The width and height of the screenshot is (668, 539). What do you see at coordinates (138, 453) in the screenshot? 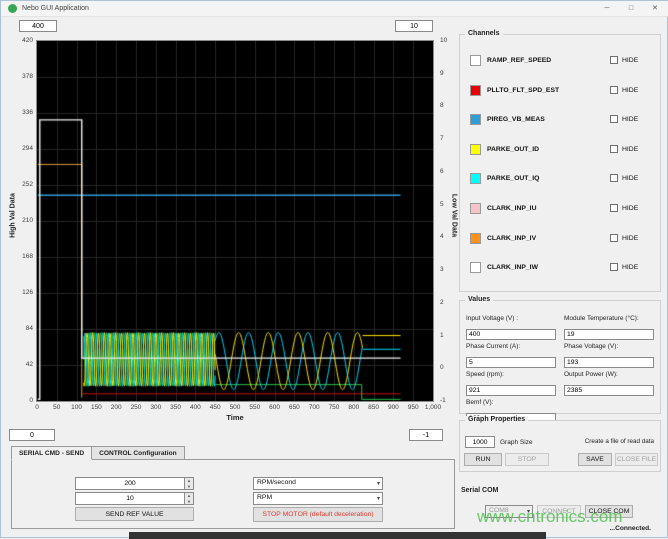
I see `tab-control-configuration: CONTROL Configuration` at bounding box center [138, 453].